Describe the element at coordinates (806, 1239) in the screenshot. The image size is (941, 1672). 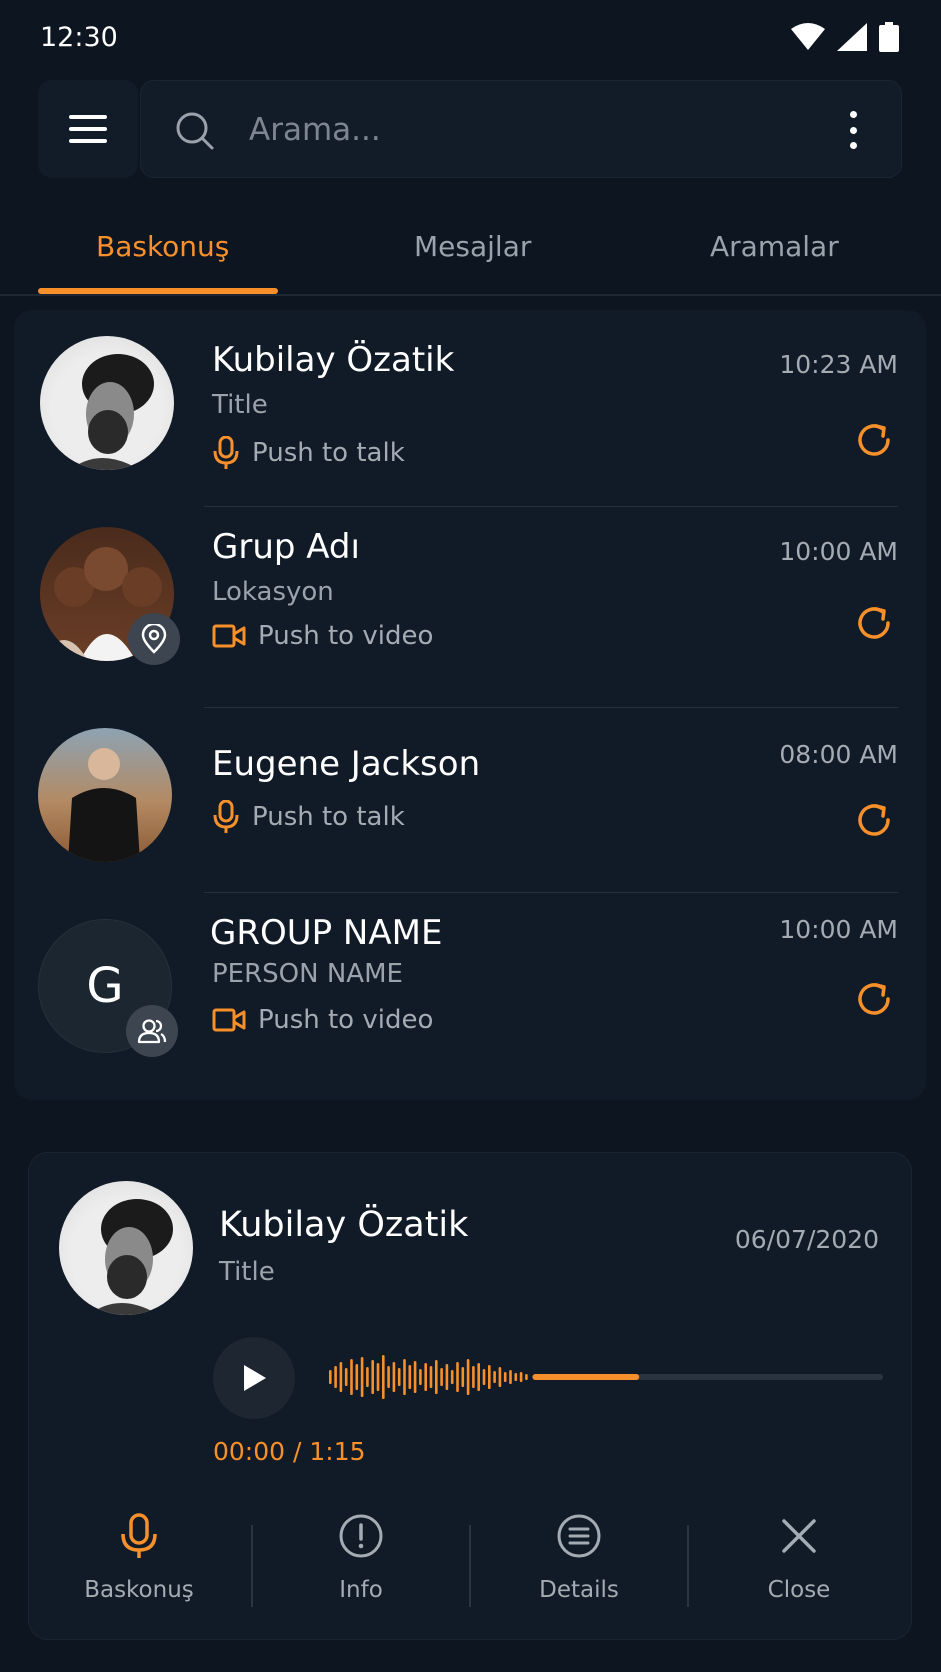
I see `message-date: 06/07/2020` at that location.